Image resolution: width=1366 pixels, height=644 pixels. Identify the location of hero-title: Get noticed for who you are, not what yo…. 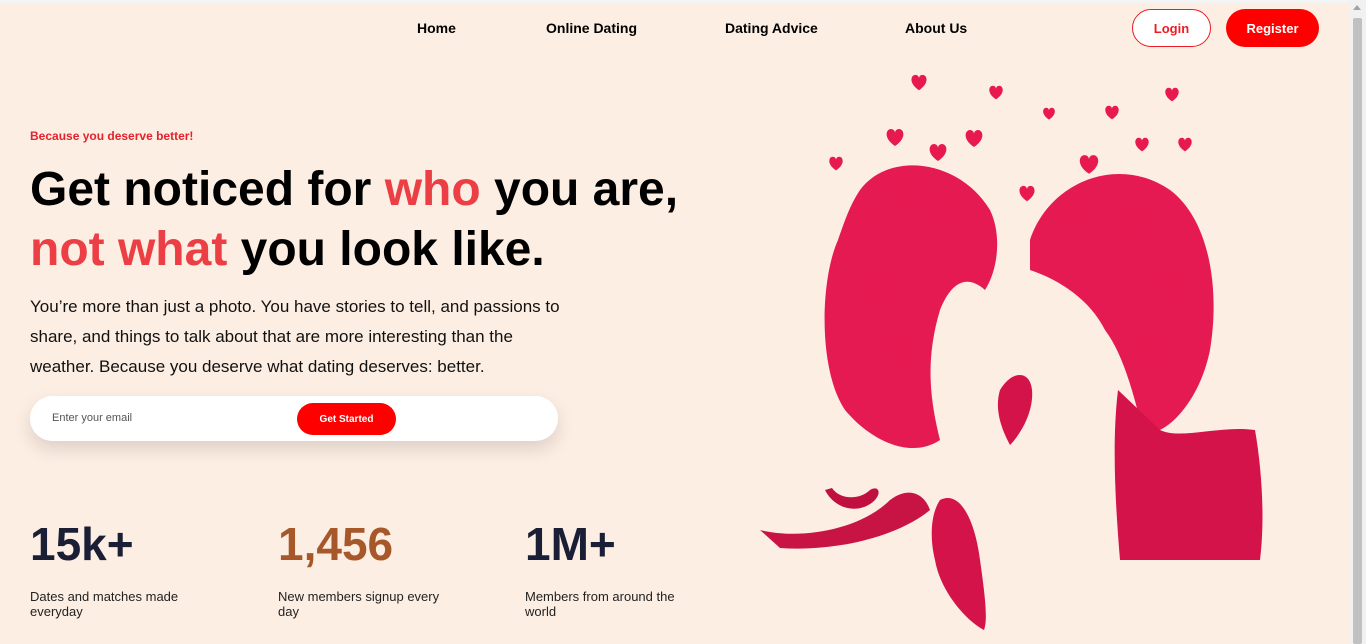
(380, 220).